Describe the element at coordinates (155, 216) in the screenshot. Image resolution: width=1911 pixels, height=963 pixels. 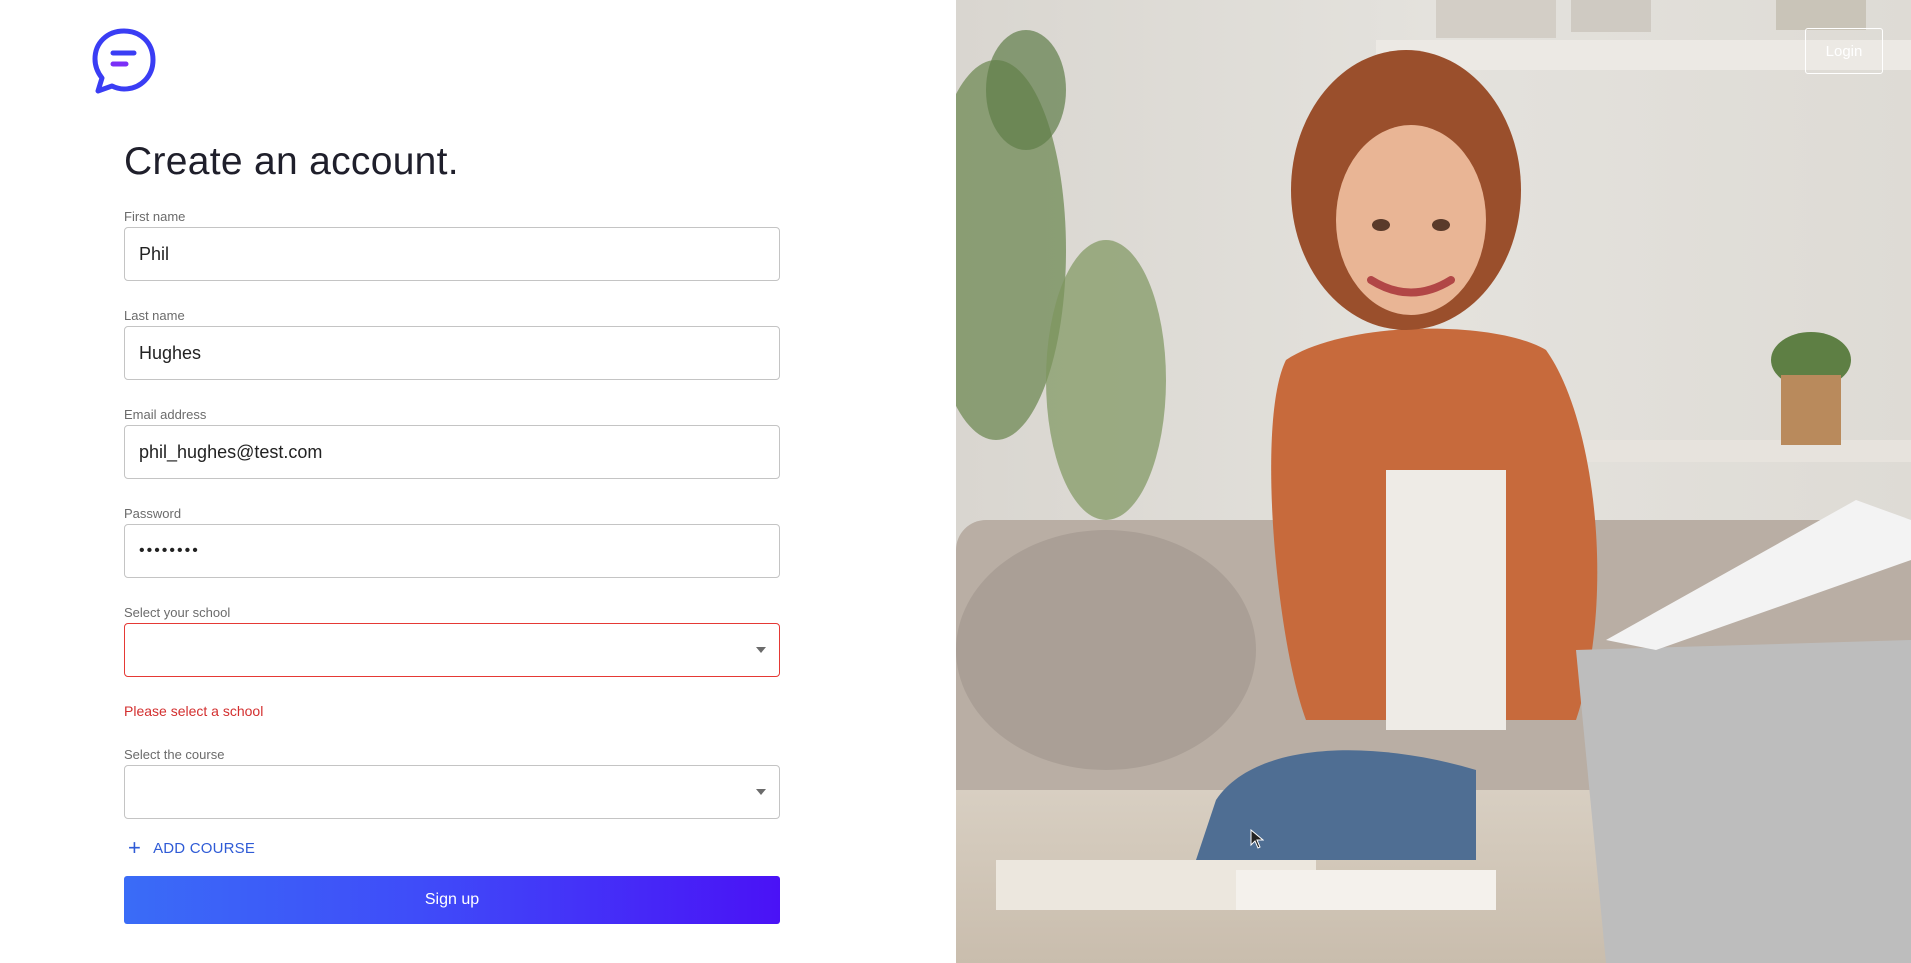
I see `first-name-label: First name` at that location.